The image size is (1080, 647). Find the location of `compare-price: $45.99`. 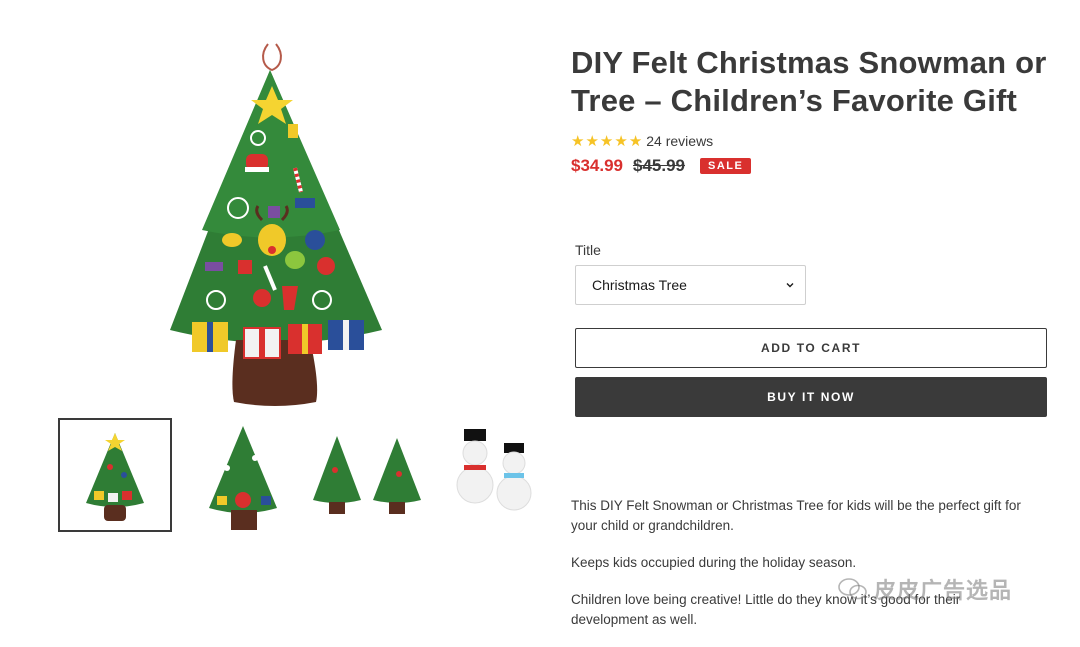

compare-price: $45.99 is located at coordinates (659, 165).